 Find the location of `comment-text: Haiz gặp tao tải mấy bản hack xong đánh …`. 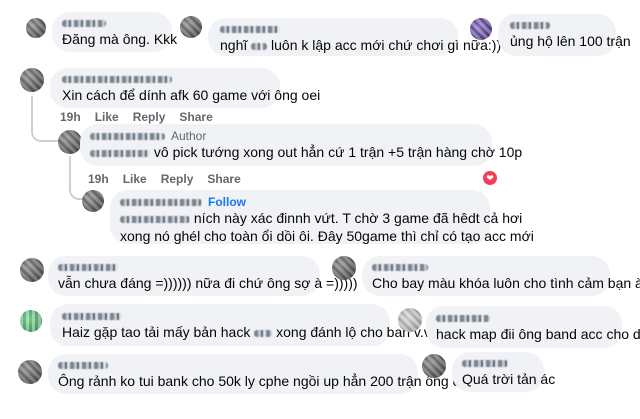

comment-text: Haiz gặp tao tải mấy bản hack xong đánh … is located at coordinates (257, 332).